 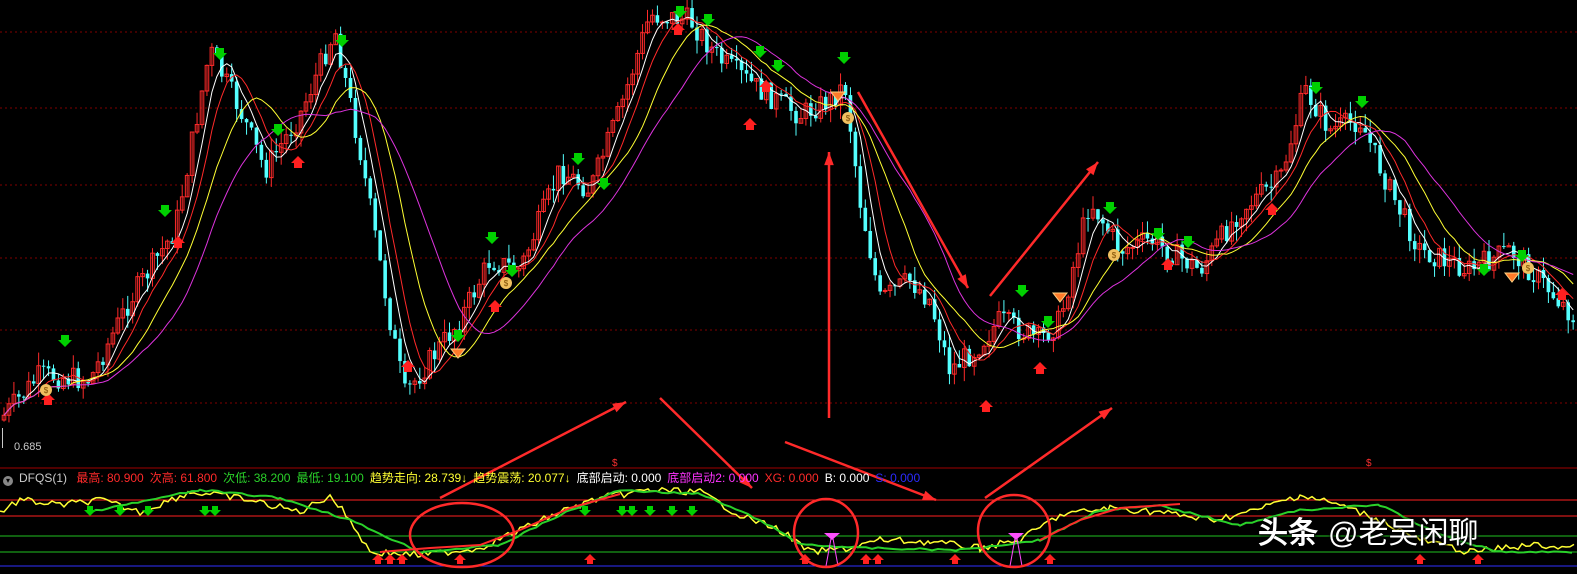 What do you see at coordinates (898, 478) in the screenshot?
I see `indicator-item-10: S: 0.000` at bounding box center [898, 478].